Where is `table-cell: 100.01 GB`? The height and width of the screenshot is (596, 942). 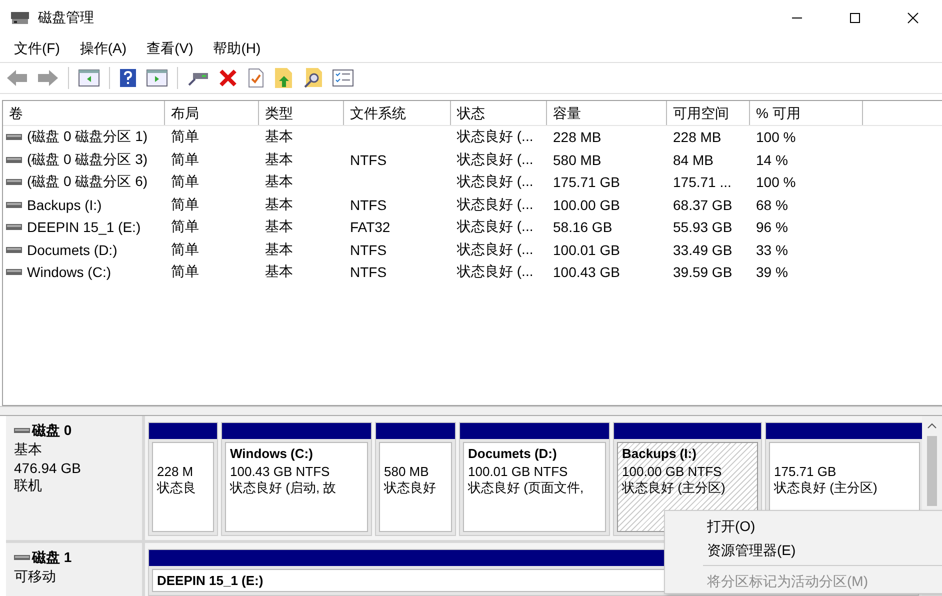
table-cell: 100.01 GB is located at coordinates (586, 250).